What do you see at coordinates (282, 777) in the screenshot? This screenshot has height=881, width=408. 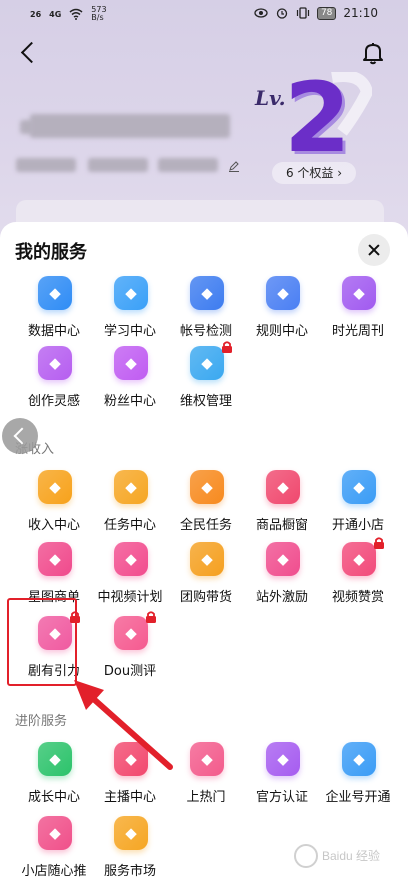 I see `service-item: ◆ 官方认证` at bounding box center [282, 777].